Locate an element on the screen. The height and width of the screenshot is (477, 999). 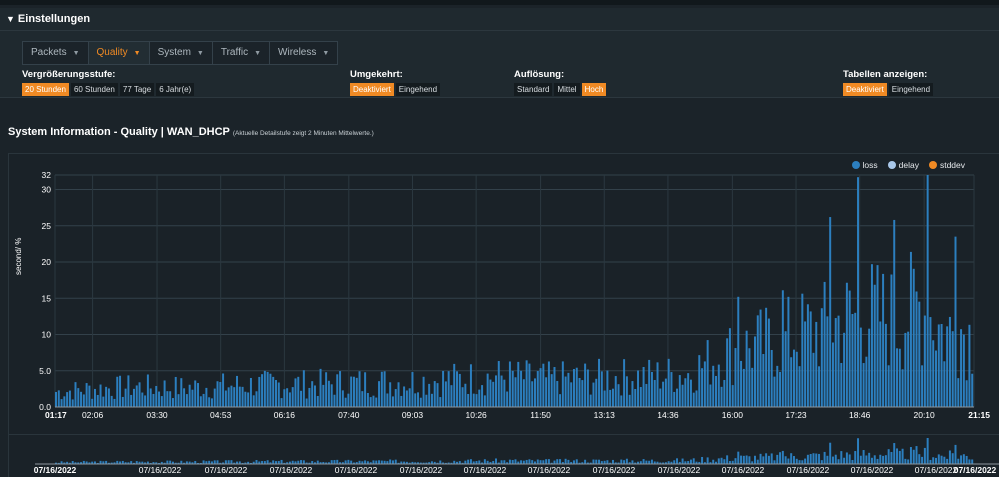
navigator-divider is located at coordinates (503, 434).